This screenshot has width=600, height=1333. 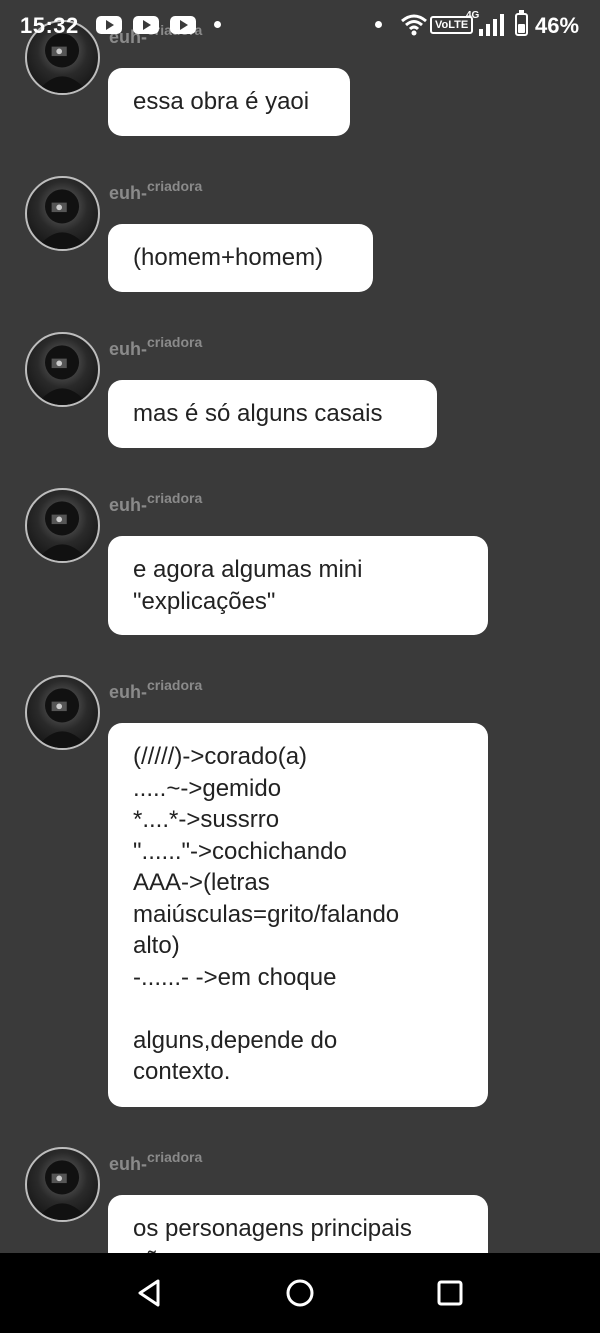 What do you see at coordinates (150, 1293) in the screenshot?
I see `back-icon` at bounding box center [150, 1293].